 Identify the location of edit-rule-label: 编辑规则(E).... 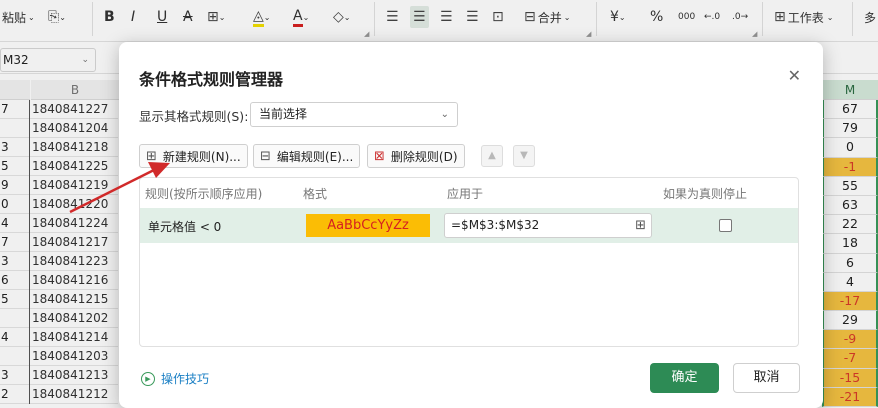
(315, 156).